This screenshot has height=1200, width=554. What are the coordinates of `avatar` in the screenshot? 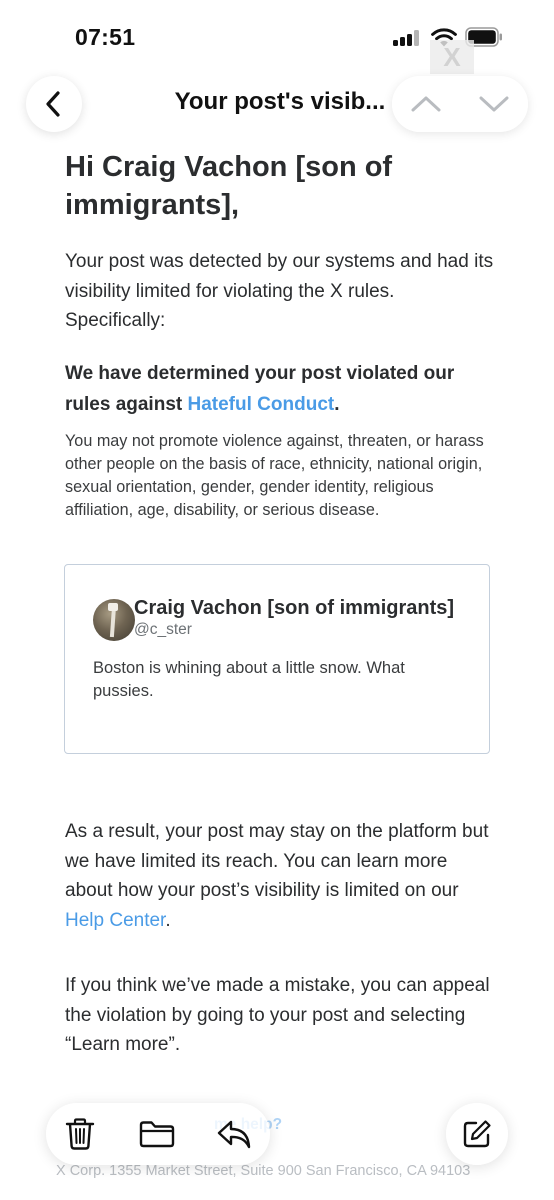 It's located at (114, 620).